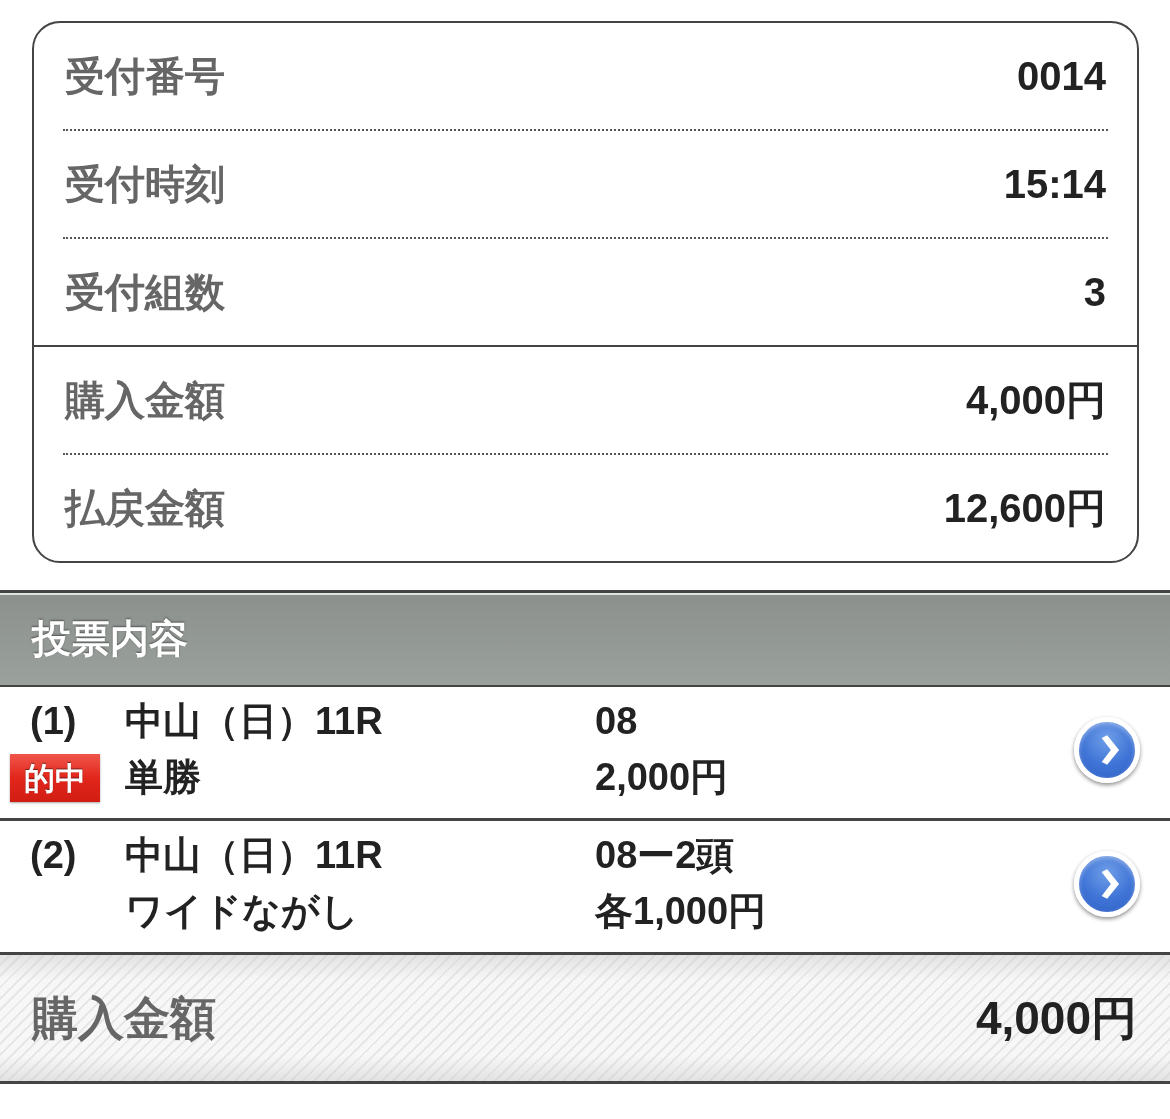  I want to click on total-label: 購入金額, so click(124, 1018).